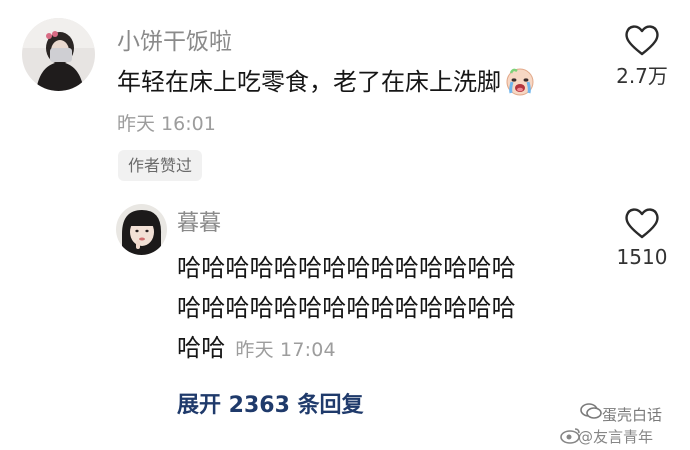 This screenshot has height=450, width=690. I want to click on author-liked-badge: 作者赞过, so click(160, 165).